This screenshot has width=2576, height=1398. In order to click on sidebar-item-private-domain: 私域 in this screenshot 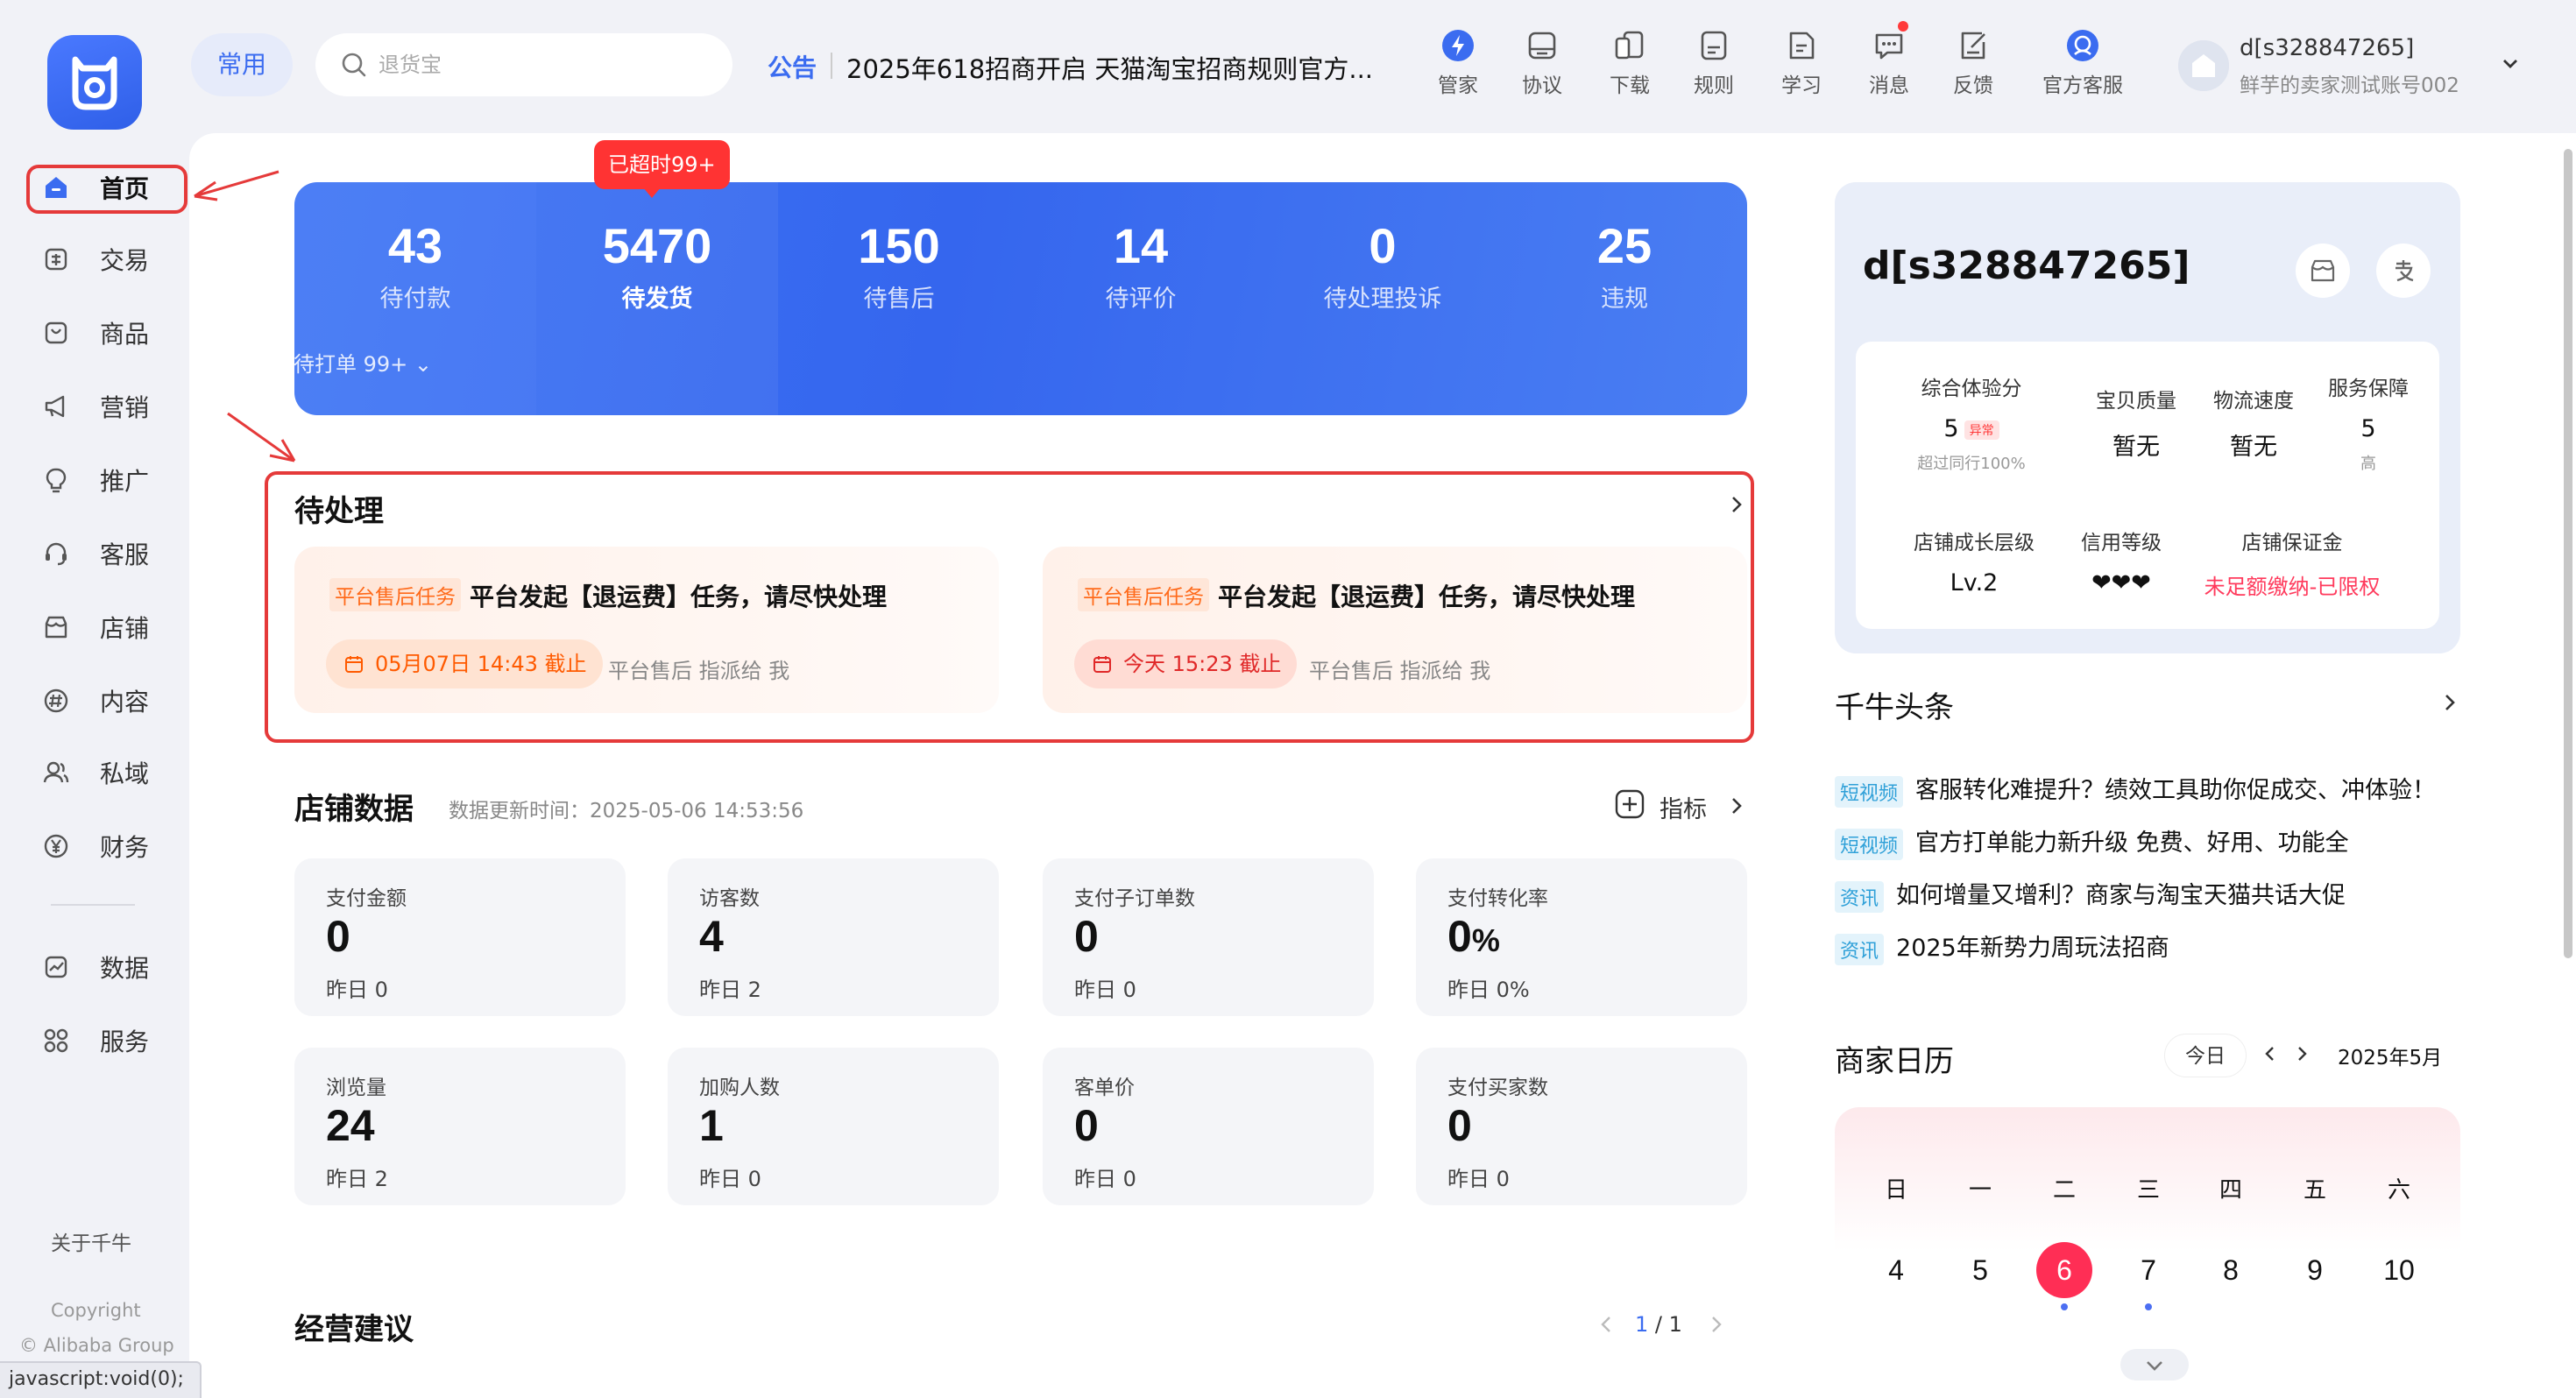, I will do `click(106, 772)`.